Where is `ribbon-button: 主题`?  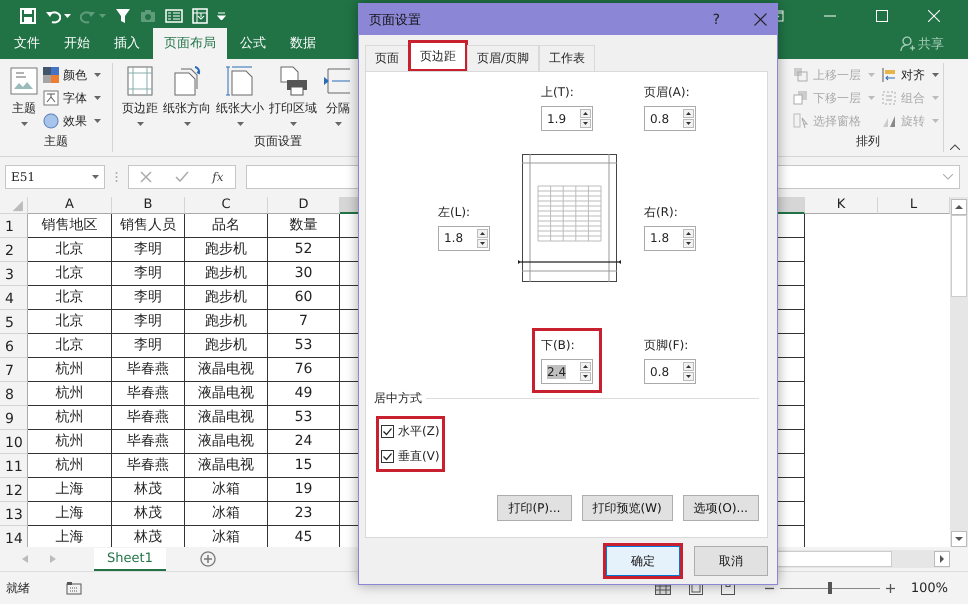
ribbon-button: 主题 is located at coordinates (24, 99).